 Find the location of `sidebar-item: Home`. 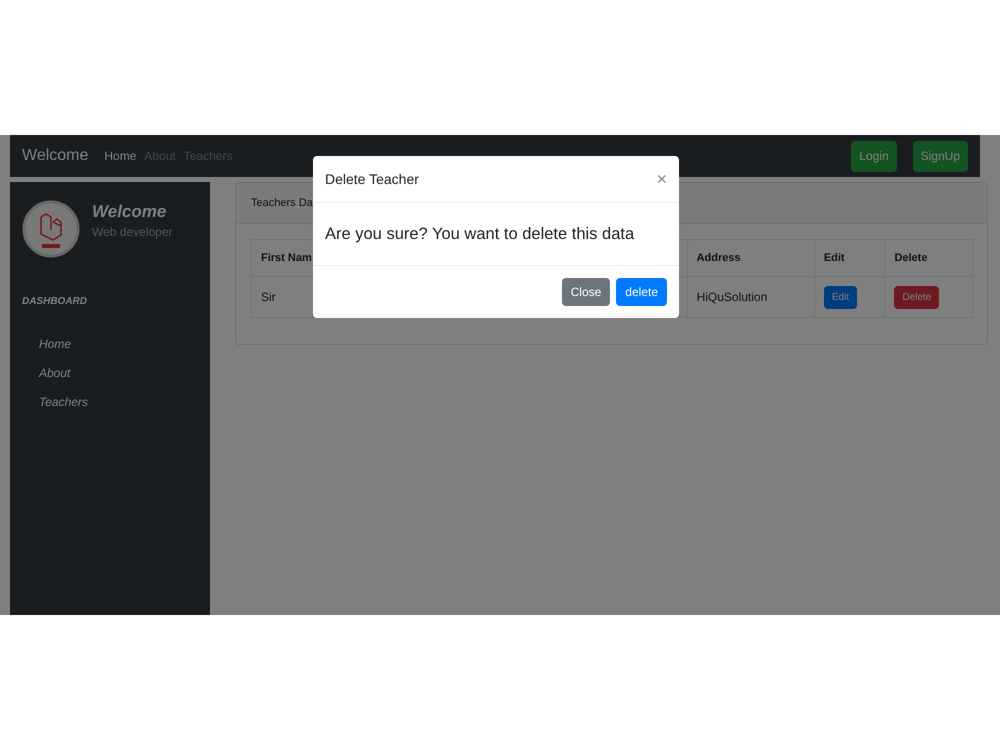

sidebar-item: Home is located at coordinates (124, 344).